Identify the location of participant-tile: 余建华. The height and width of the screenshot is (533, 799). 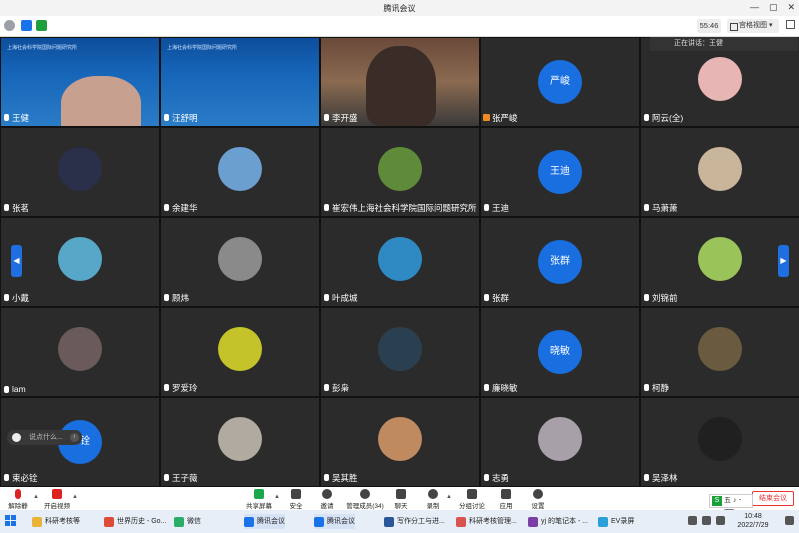
(240, 172).